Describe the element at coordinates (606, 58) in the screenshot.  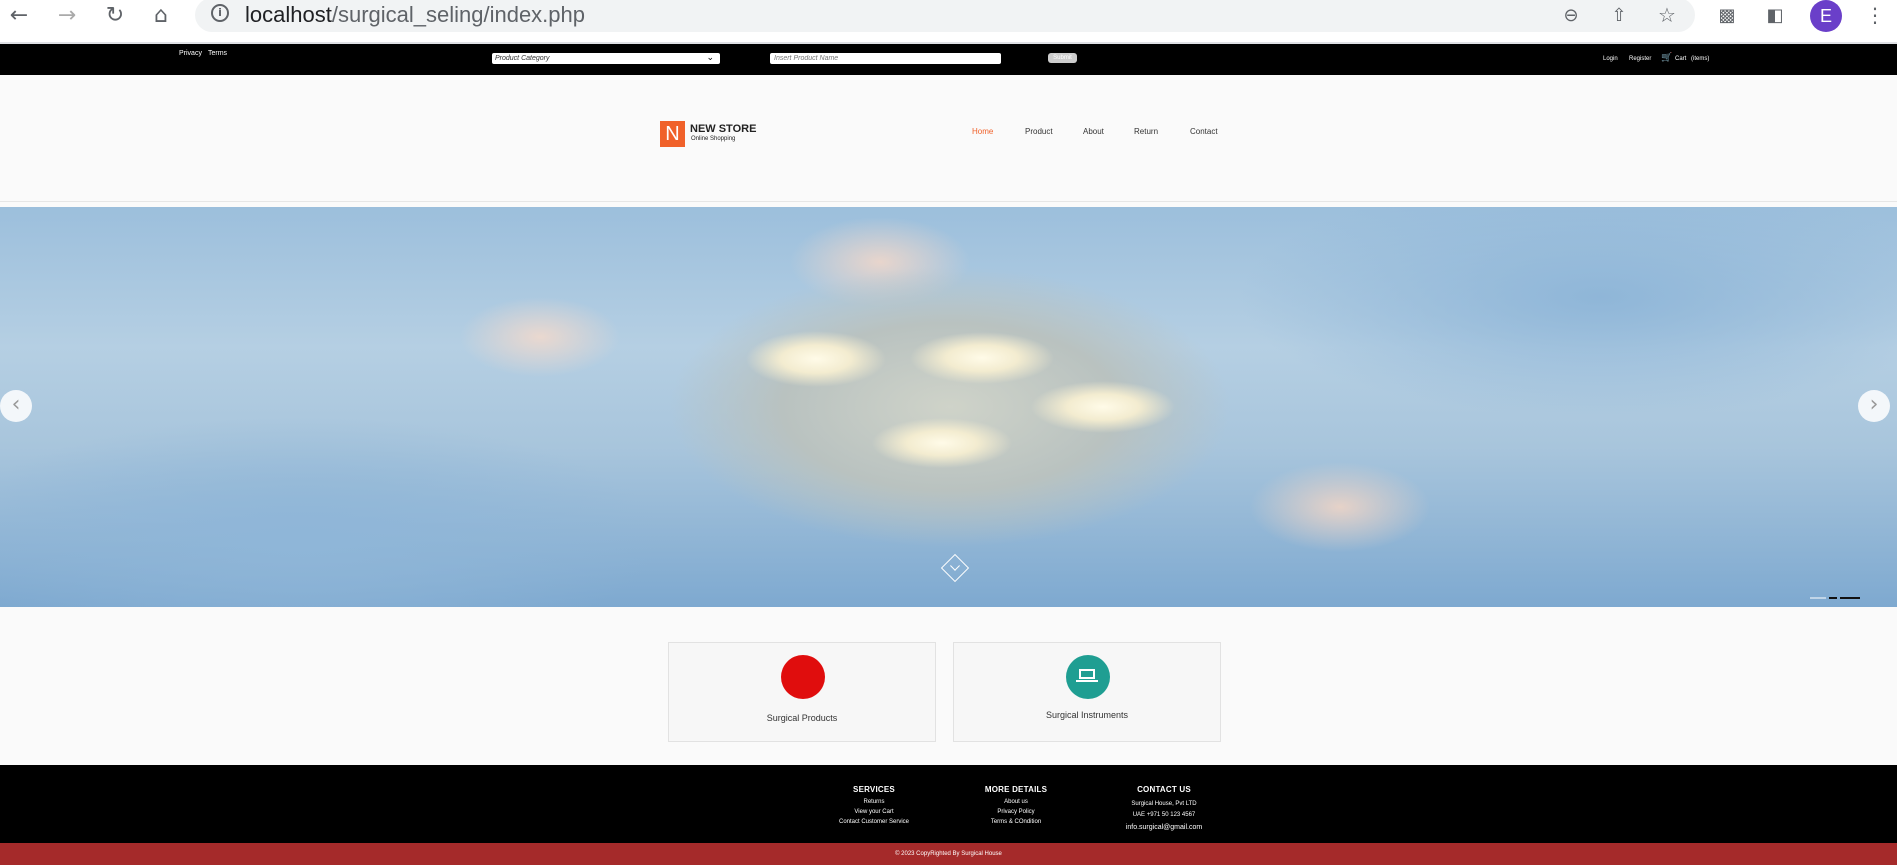
I see `category-select: Product Category ⌄` at that location.